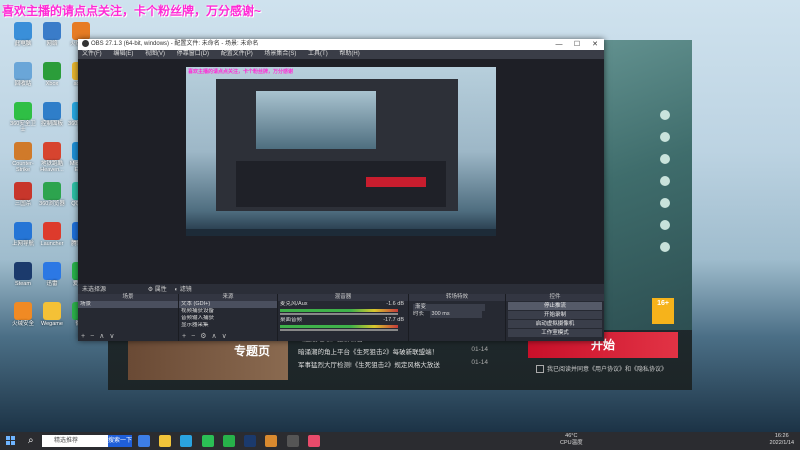  I want to click on desktop-icon: 上网导航, so click(23, 234).